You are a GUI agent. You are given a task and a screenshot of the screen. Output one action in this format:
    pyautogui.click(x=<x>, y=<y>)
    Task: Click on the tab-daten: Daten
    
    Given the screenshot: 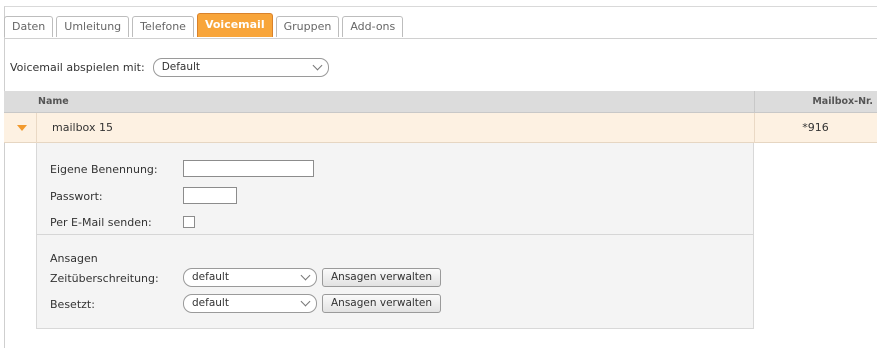 What is the action you would take?
    pyautogui.click(x=29, y=26)
    